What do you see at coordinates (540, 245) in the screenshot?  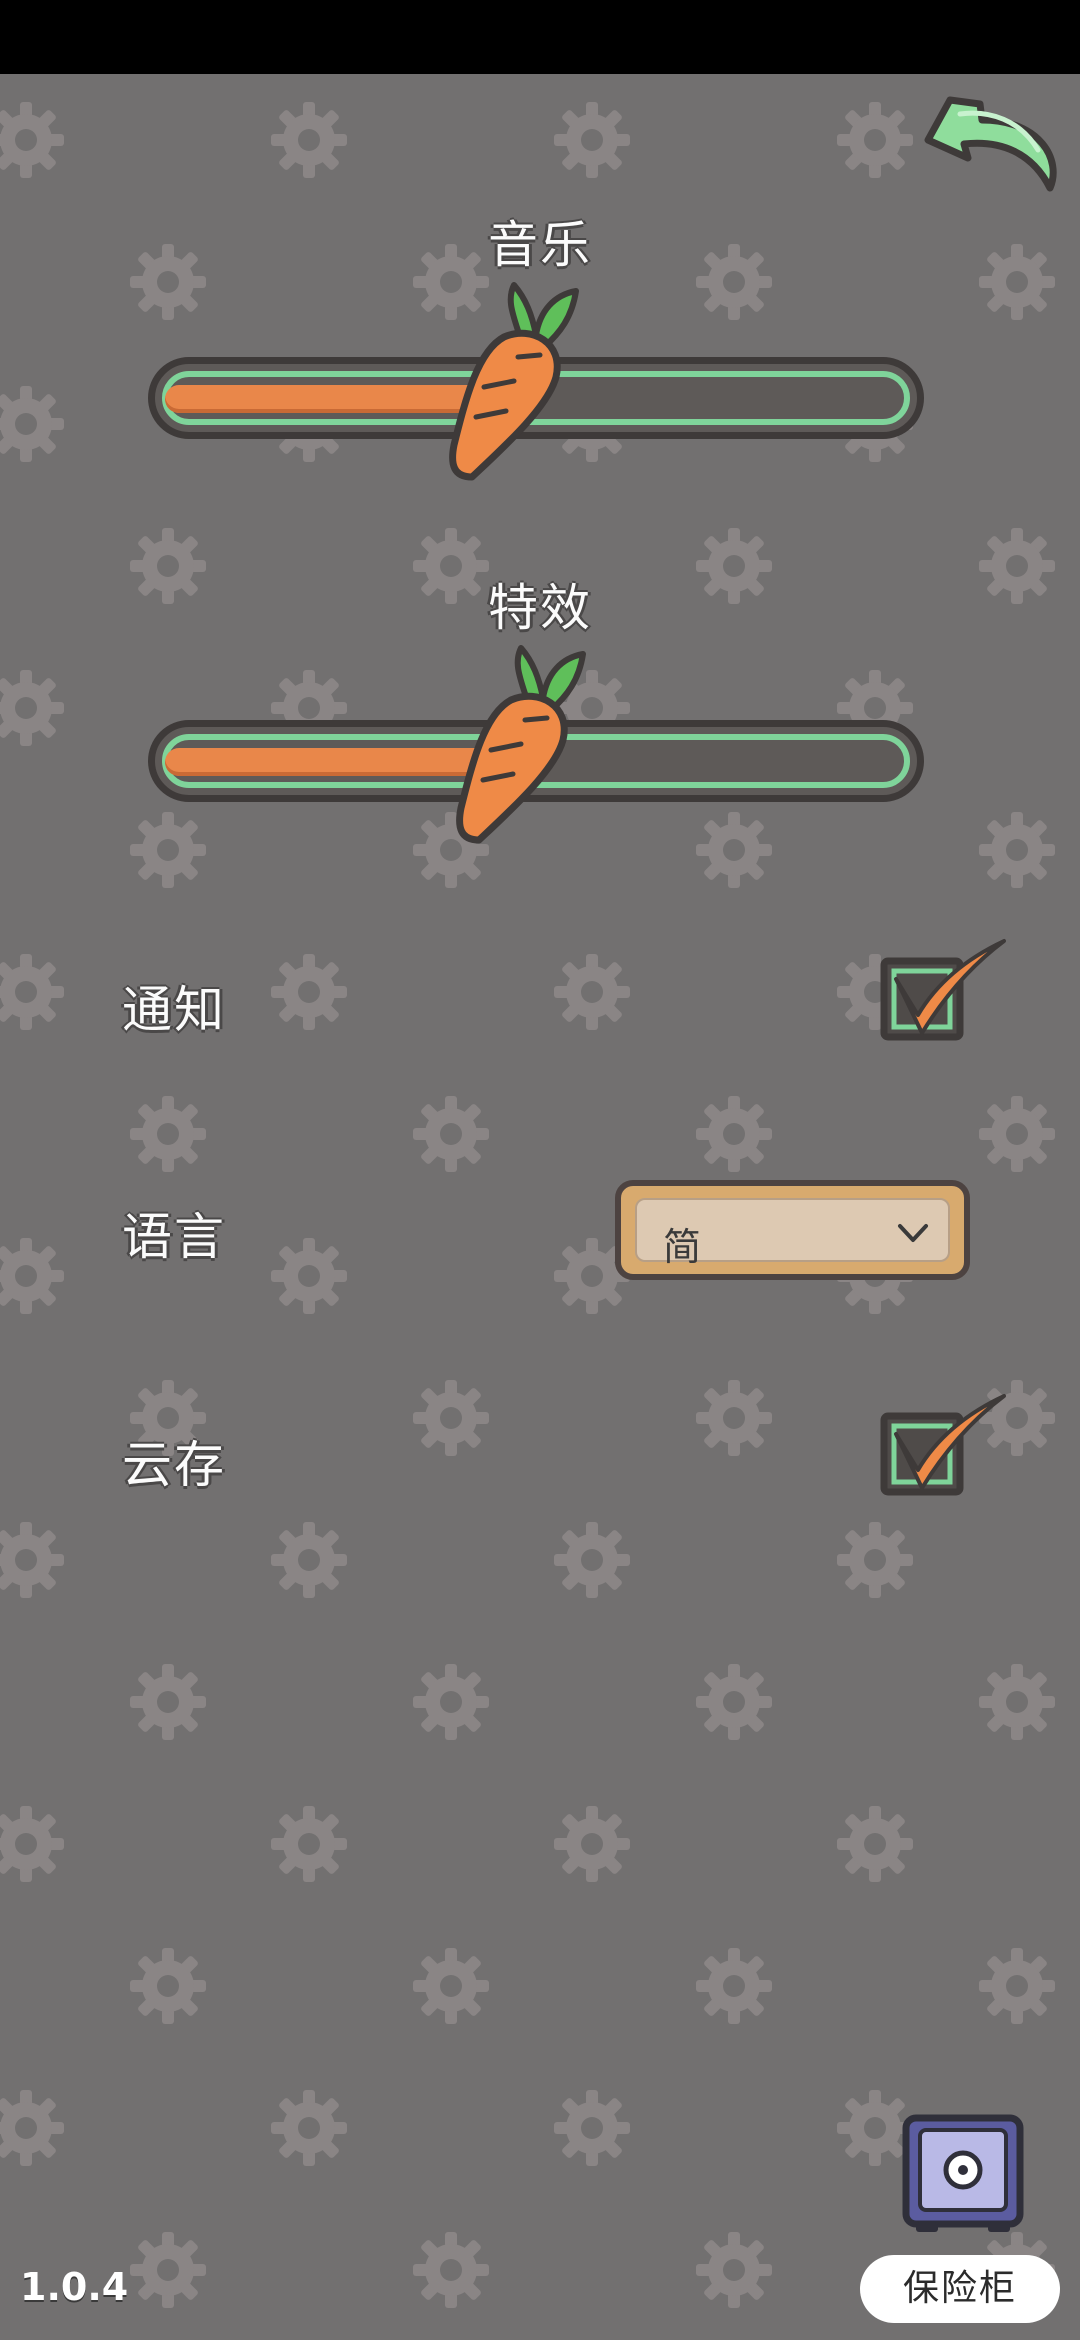 I see `music-label: 音乐` at bounding box center [540, 245].